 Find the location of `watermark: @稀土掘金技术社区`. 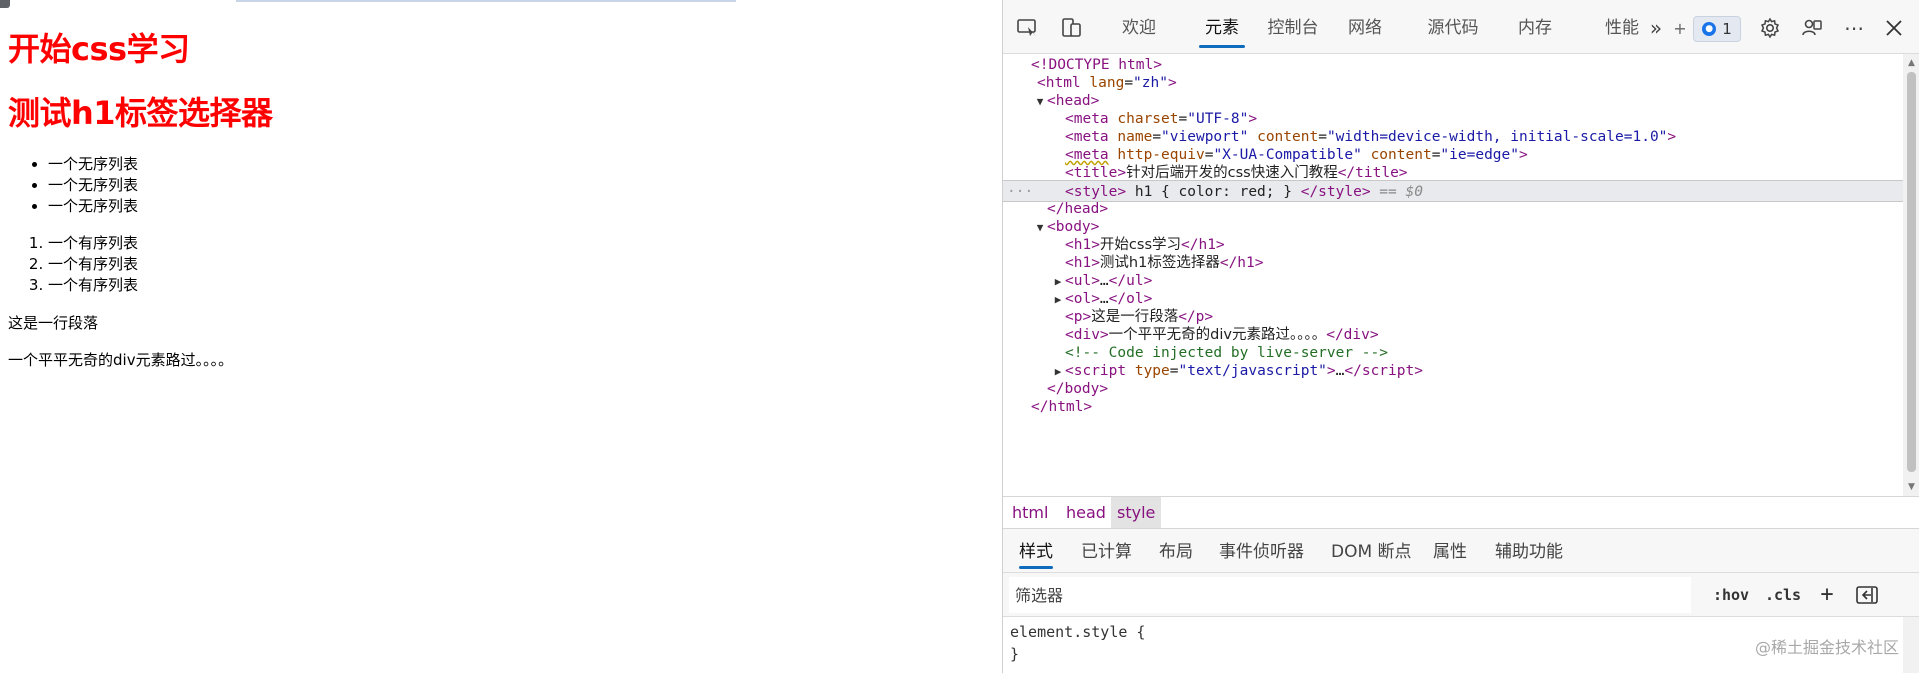

watermark: @稀土掘金技术社区 is located at coordinates (1826, 647).